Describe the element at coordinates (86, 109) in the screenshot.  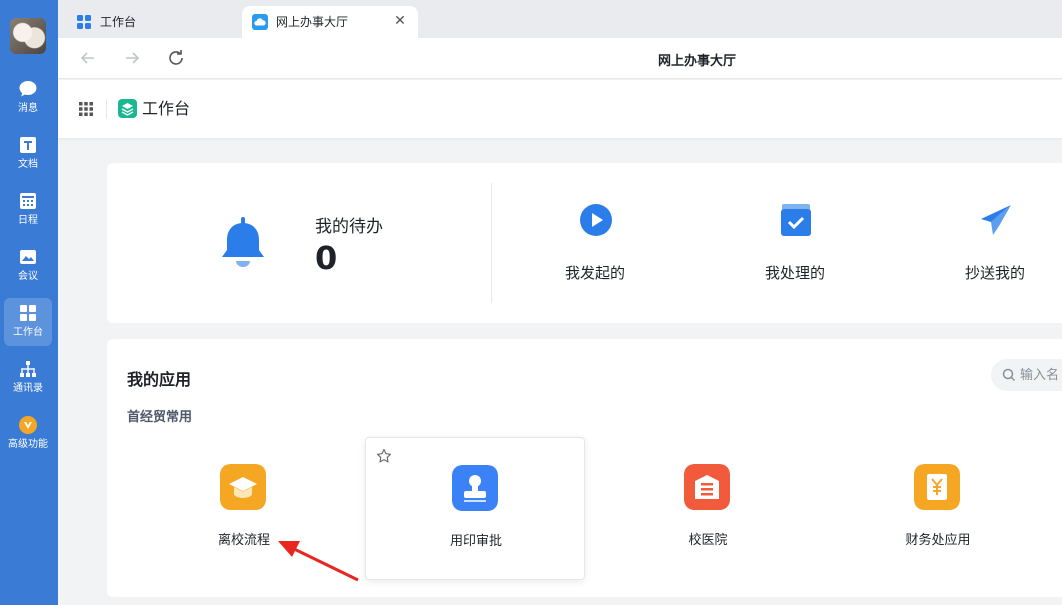
I see `app-launcher-grid-icon` at that location.